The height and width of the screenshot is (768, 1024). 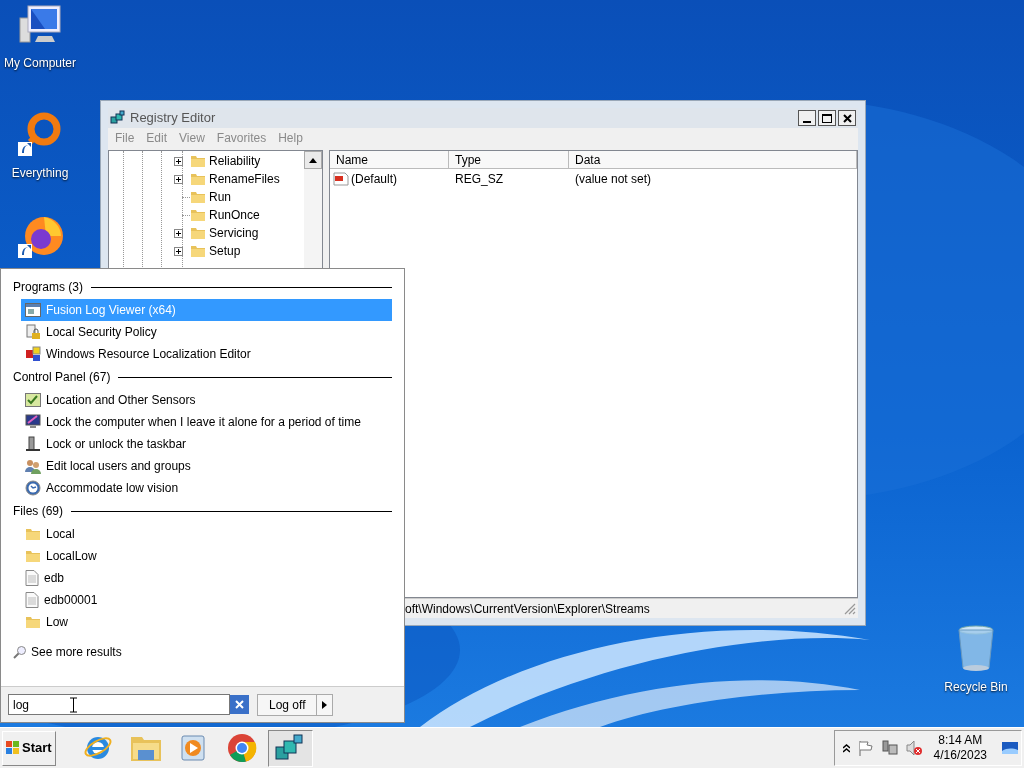 I want to click on minimize-button, so click(x=807, y=118).